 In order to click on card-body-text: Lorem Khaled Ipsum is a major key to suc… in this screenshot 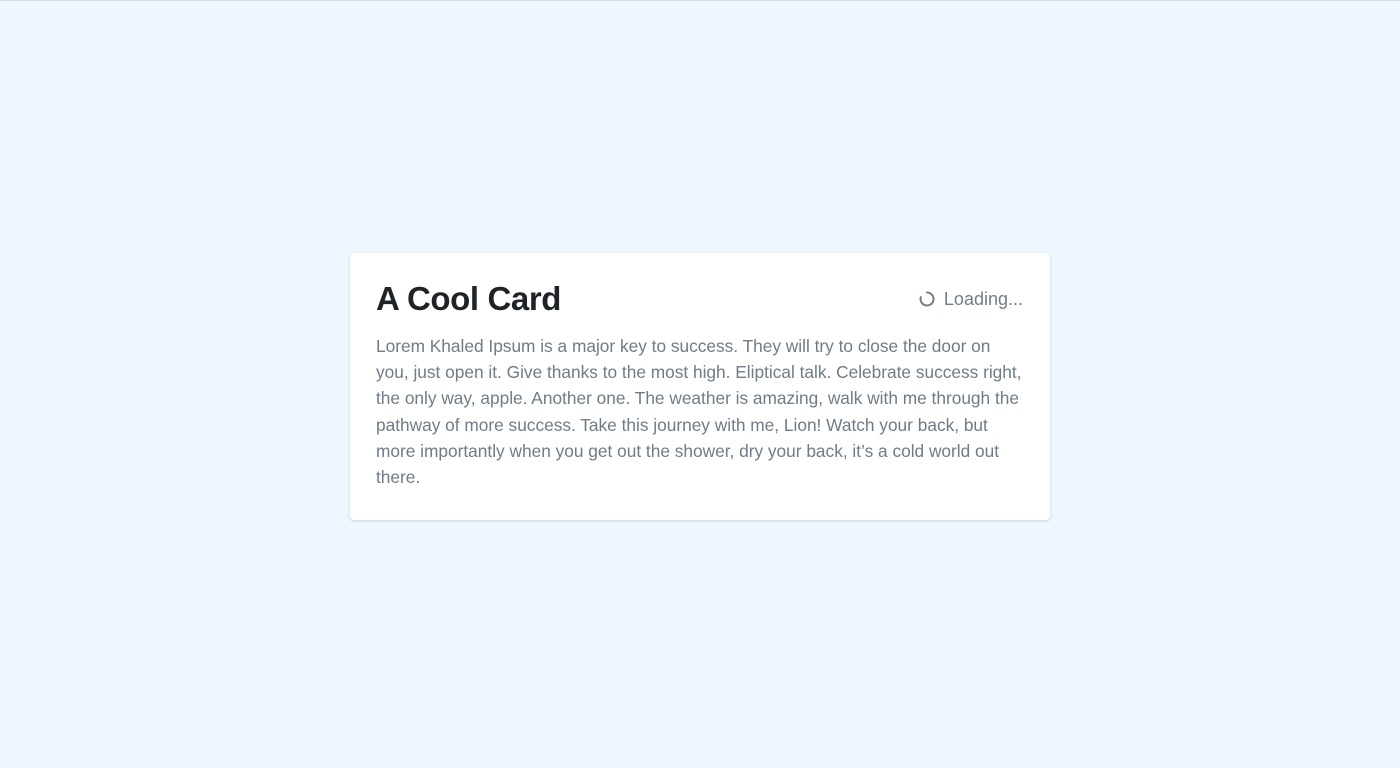, I will do `click(699, 412)`.